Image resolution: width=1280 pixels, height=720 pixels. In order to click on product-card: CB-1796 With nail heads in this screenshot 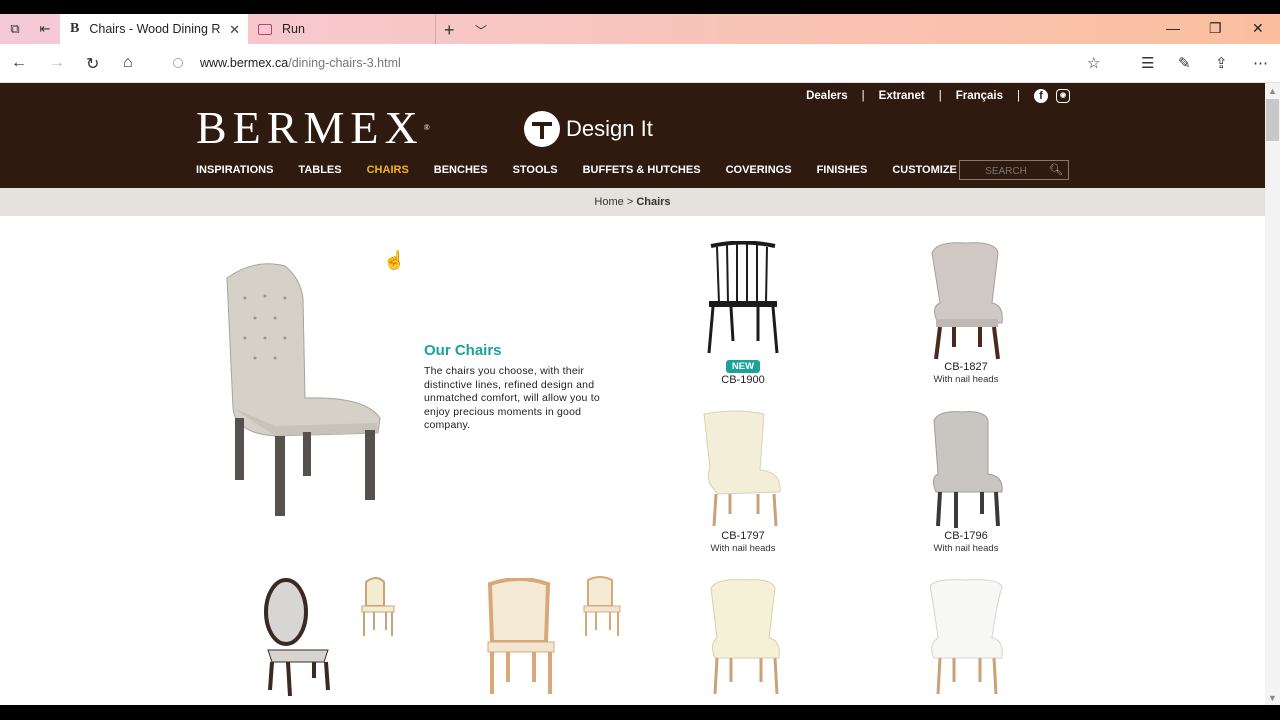, I will do `click(966, 482)`.